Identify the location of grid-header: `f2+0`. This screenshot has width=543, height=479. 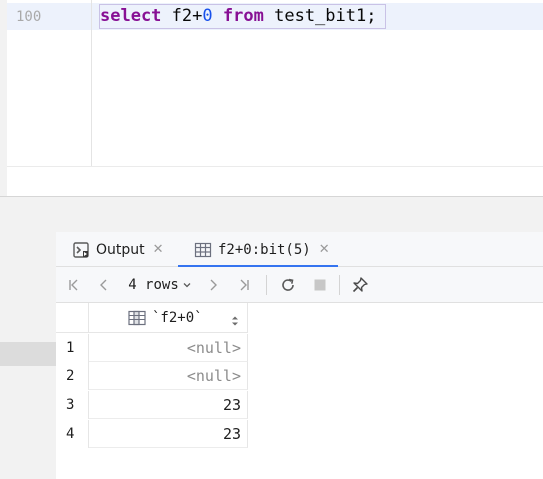
(152, 318).